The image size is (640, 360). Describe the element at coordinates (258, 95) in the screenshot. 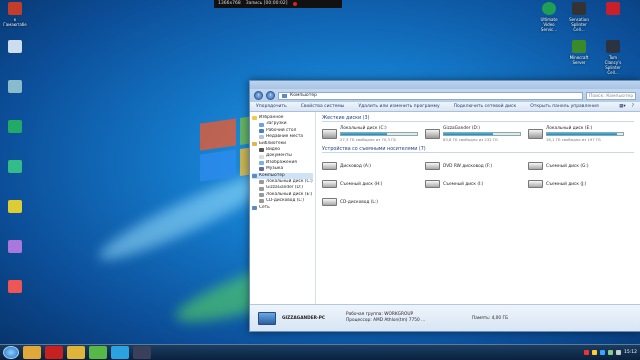

I see `back-button: ‹` at that location.